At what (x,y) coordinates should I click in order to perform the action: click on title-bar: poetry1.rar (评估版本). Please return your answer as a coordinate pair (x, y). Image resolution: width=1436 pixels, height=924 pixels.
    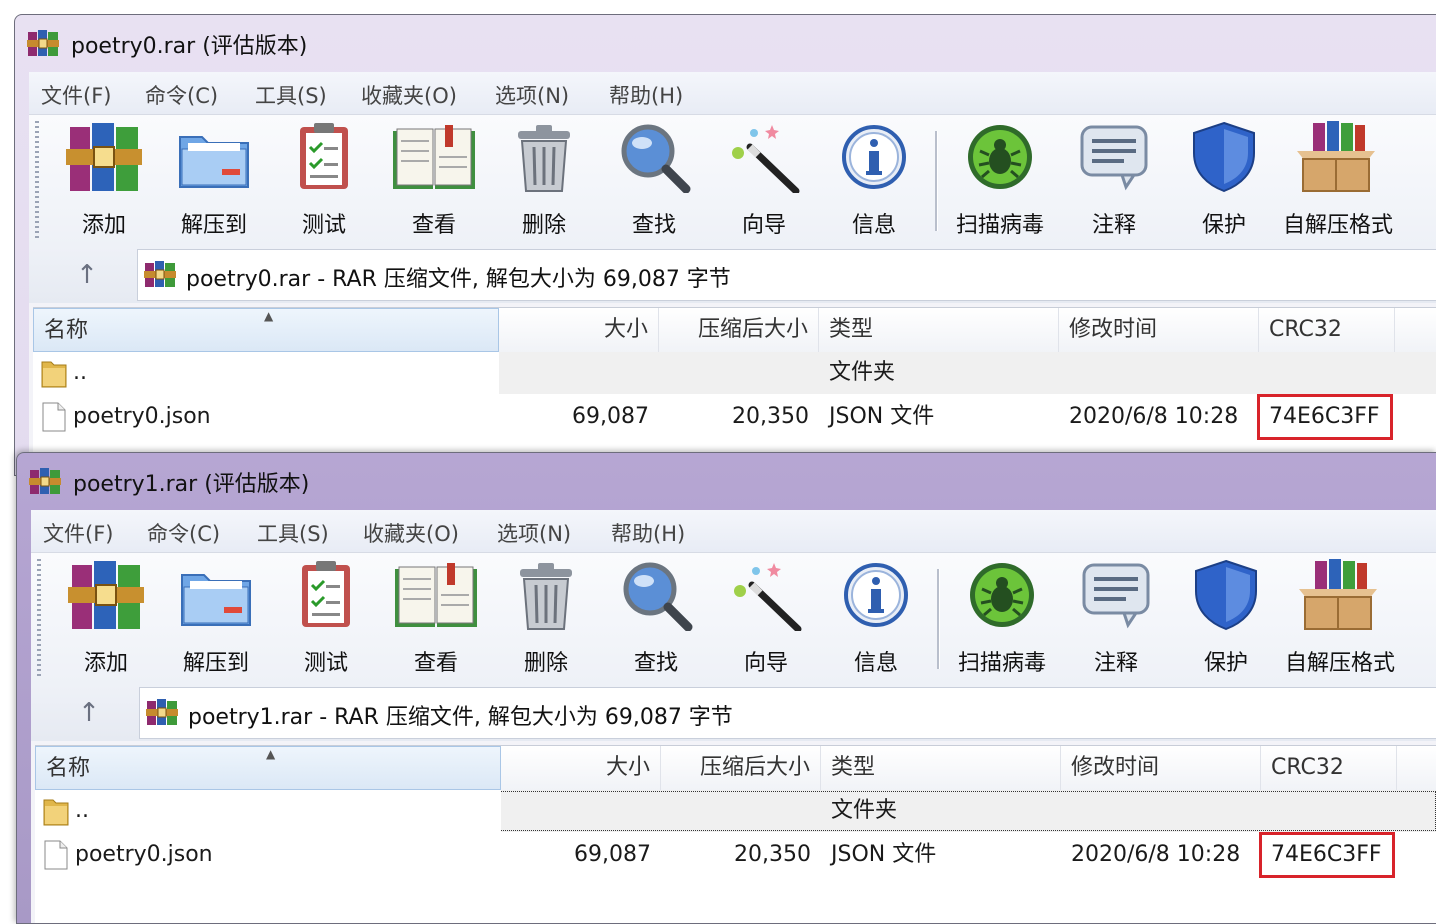
    Looking at the image, I should click on (726, 481).